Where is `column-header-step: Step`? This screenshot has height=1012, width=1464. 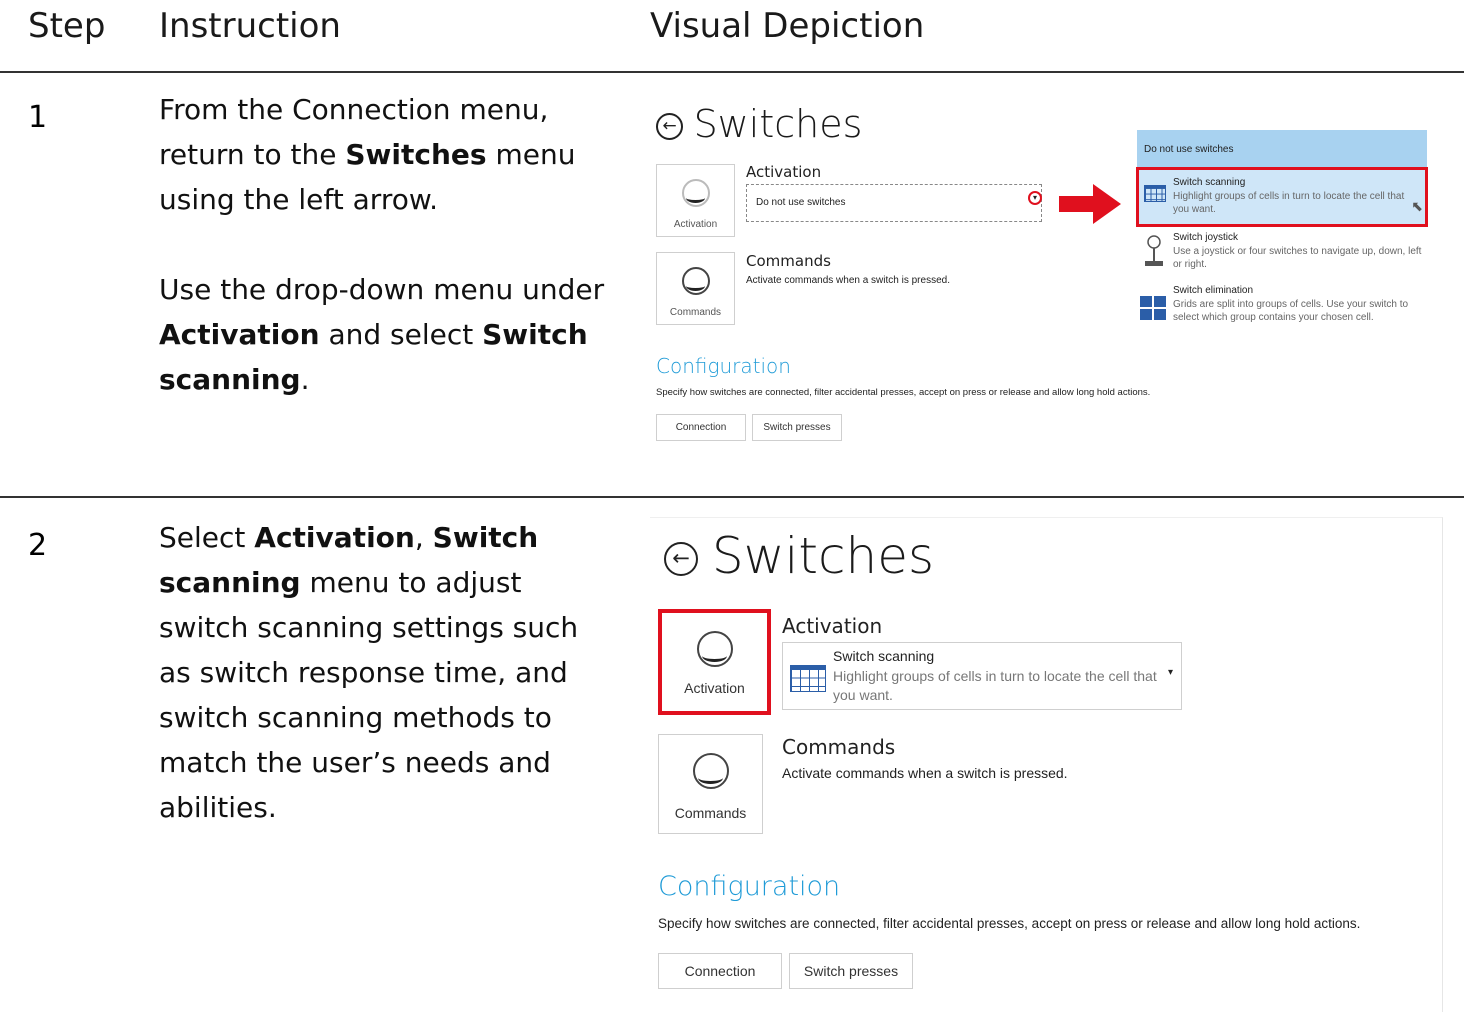 column-header-step: Step is located at coordinates (67, 26).